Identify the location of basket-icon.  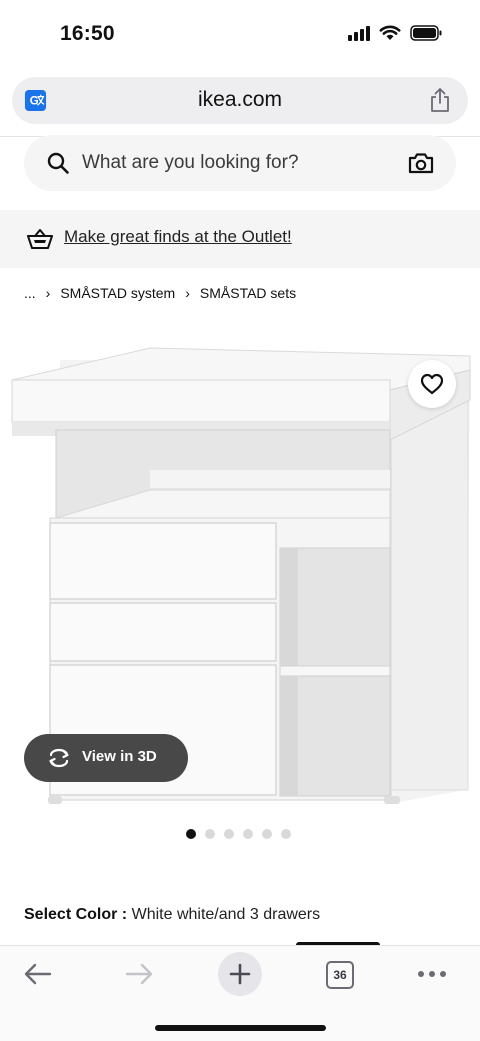
(40, 239).